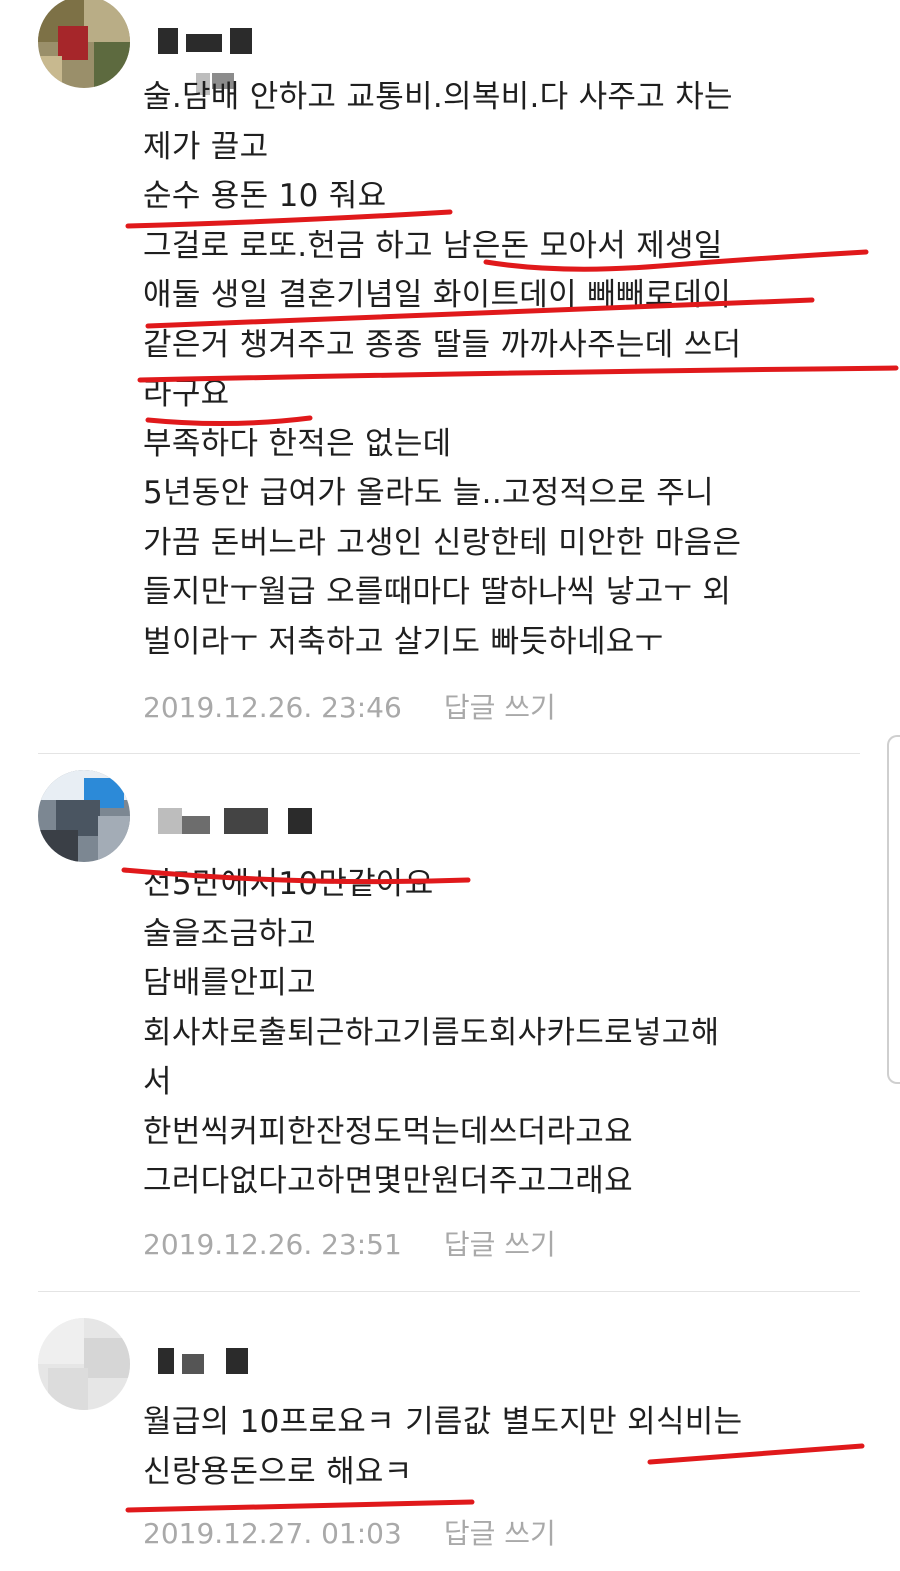  I want to click on comment-meta: 2019.12.26. 23:46 답글 쓰기, so click(349, 706).